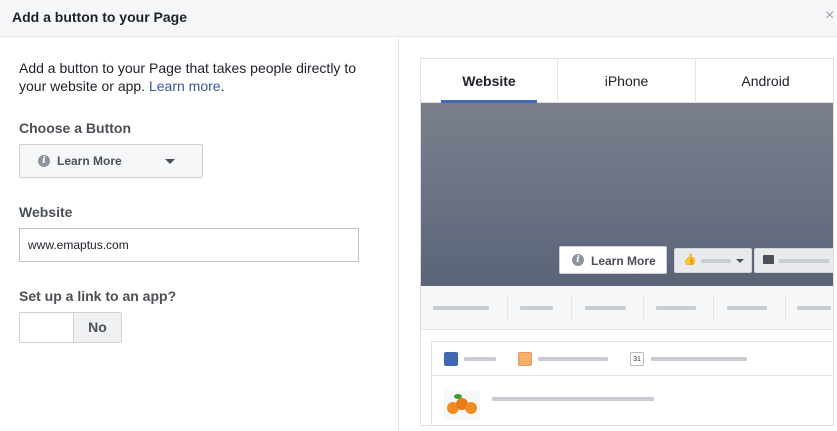  I want to click on toggle-state-label: No, so click(97, 327).